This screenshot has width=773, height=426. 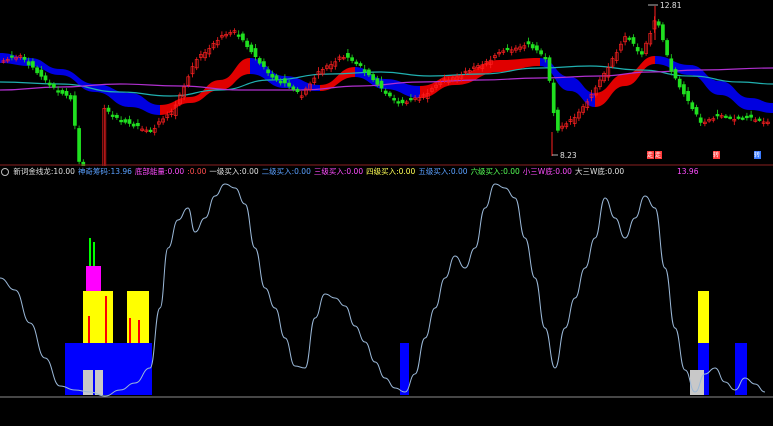 I want to click on signal-bar-blue, so click(x=741, y=369).